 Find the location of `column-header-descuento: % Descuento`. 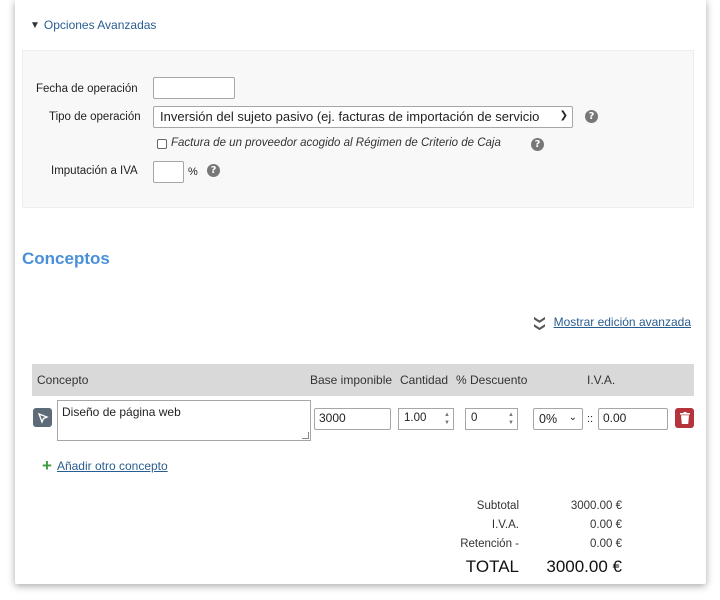

column-header-descuento: % Descuento is located at coordinates (492, 380).